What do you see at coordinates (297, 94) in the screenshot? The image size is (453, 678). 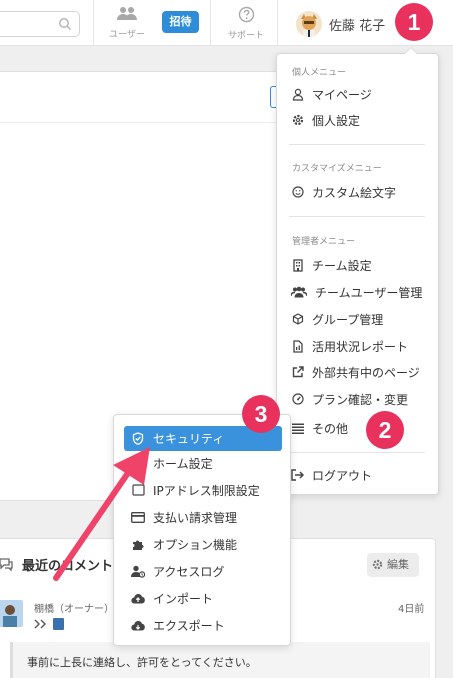 I see `person-icon` at bounding box center [297, 94].